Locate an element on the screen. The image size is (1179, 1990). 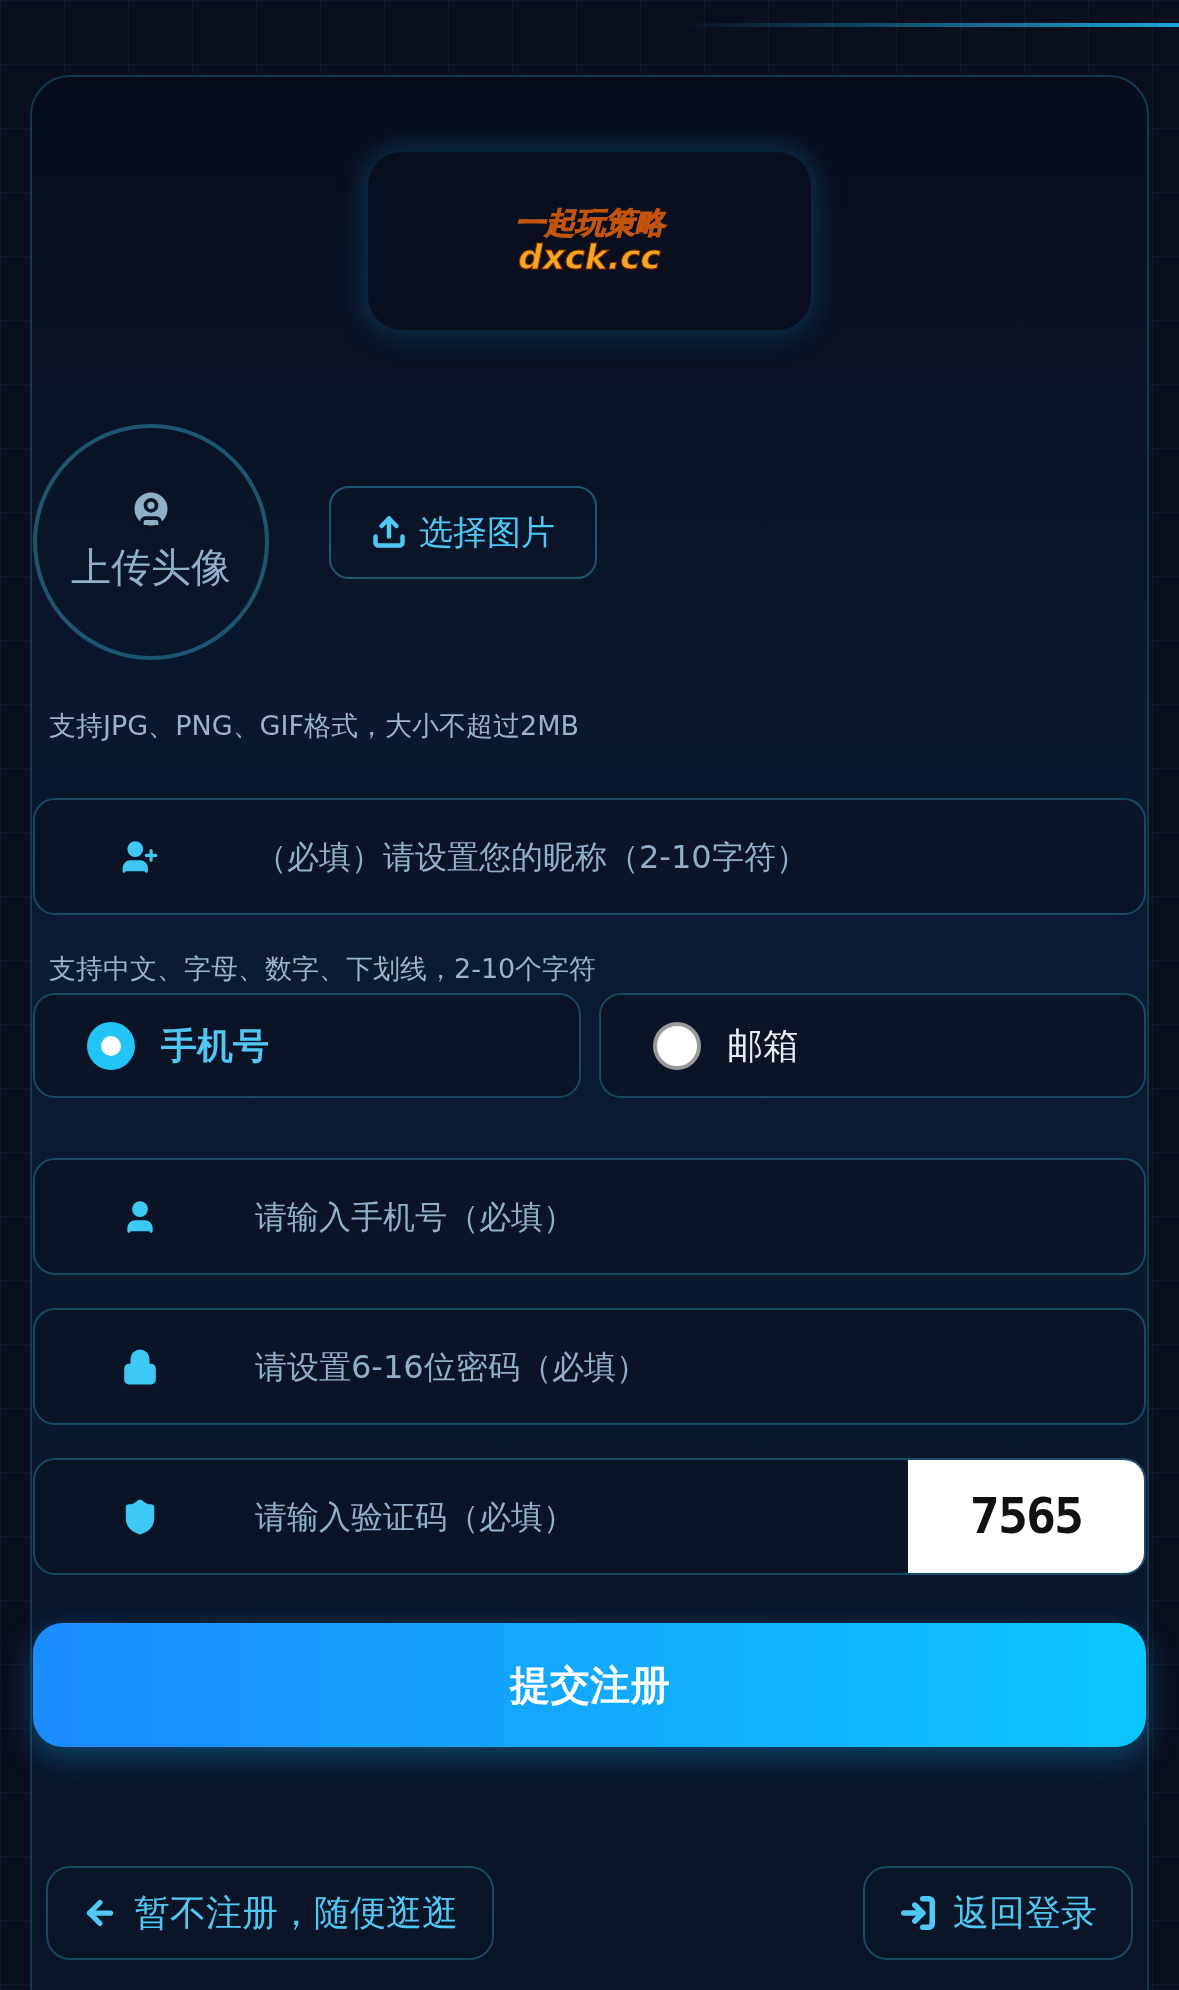
radio-label: 邮箱 is located at coordinates (762, 1045).